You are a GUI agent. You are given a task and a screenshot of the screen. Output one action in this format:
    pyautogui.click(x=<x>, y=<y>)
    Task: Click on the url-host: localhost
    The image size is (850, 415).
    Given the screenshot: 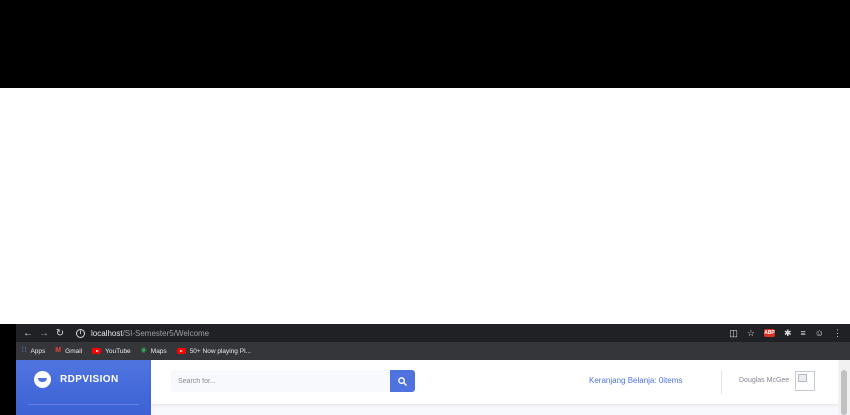 What is the action you would take?
    pyautogui.click(x=107, y=333)
    